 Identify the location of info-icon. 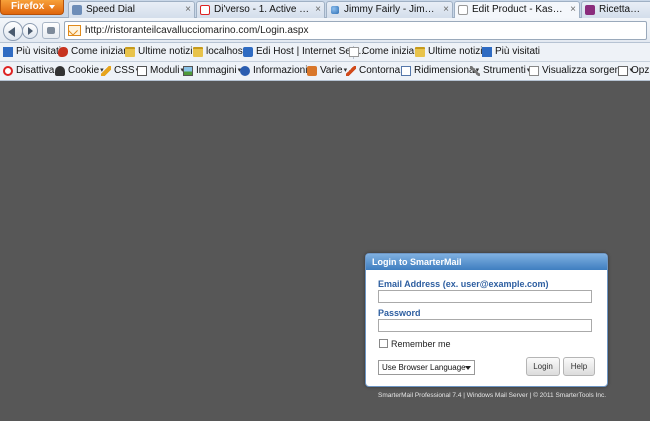
(245, 71).